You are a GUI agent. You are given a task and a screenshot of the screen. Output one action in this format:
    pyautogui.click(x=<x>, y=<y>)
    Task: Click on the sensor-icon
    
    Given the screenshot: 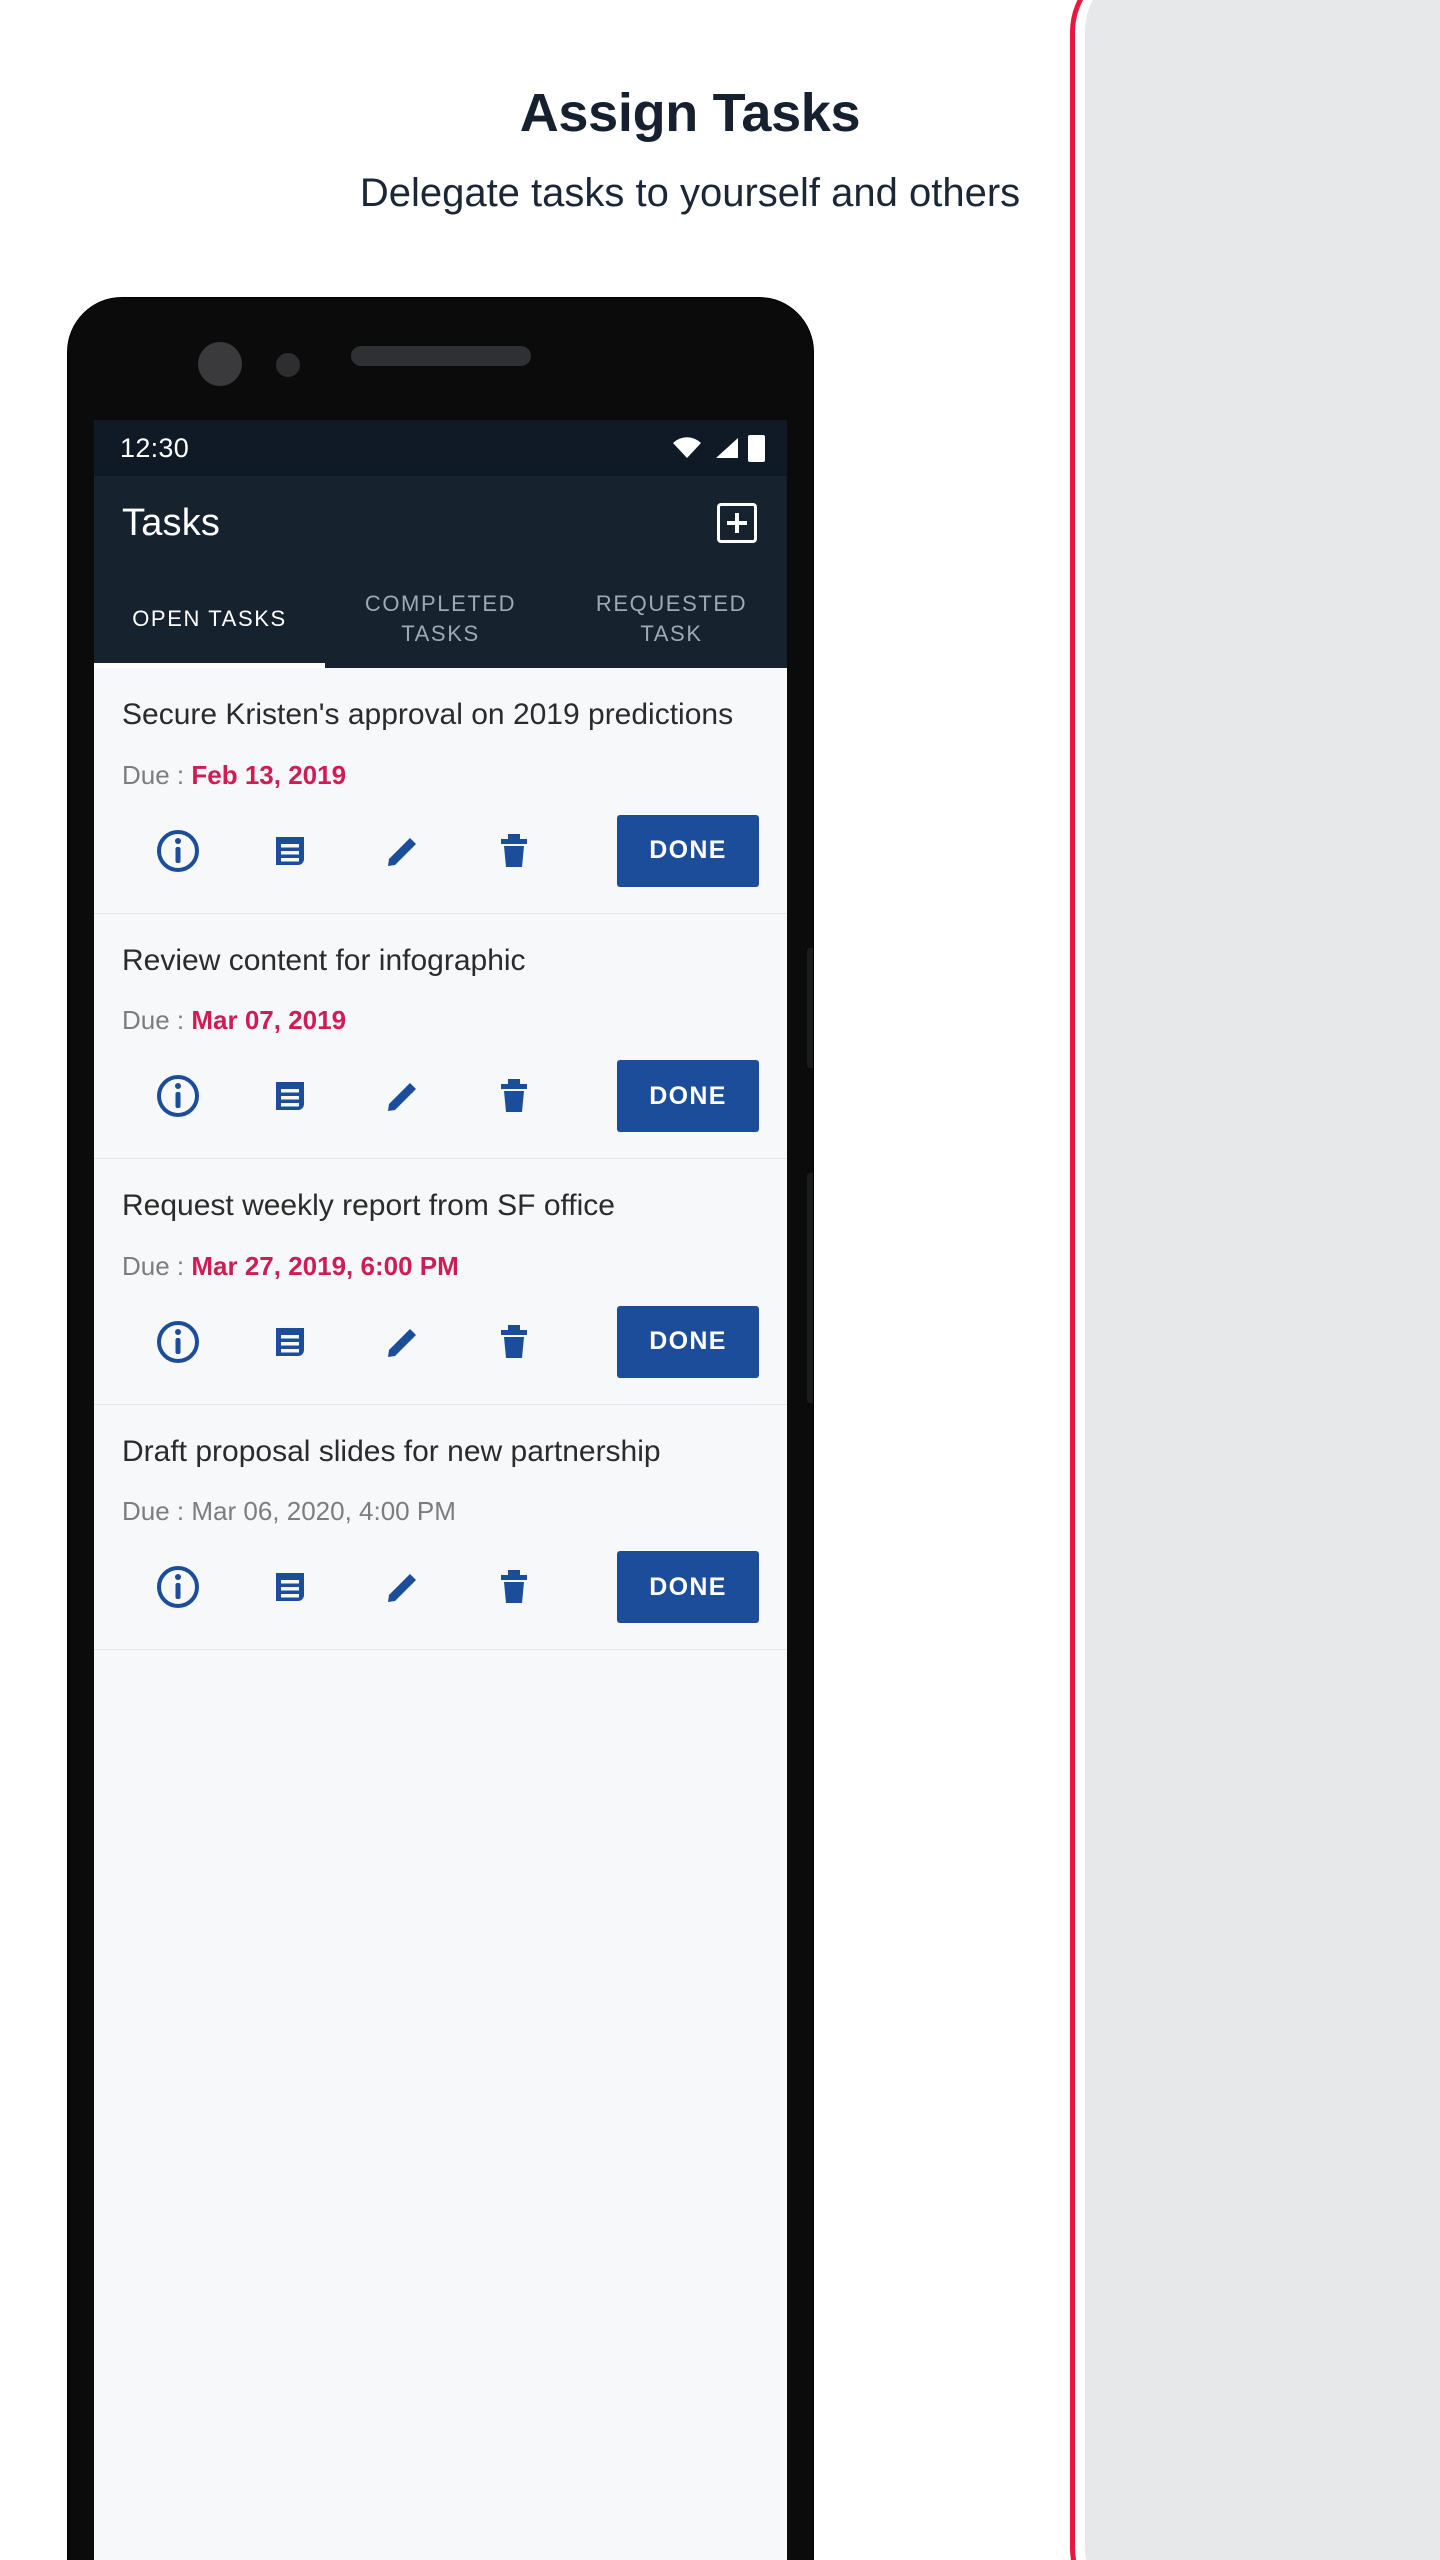 What is the action you would take?
    pyautogui.click(x=288, y=365)
    